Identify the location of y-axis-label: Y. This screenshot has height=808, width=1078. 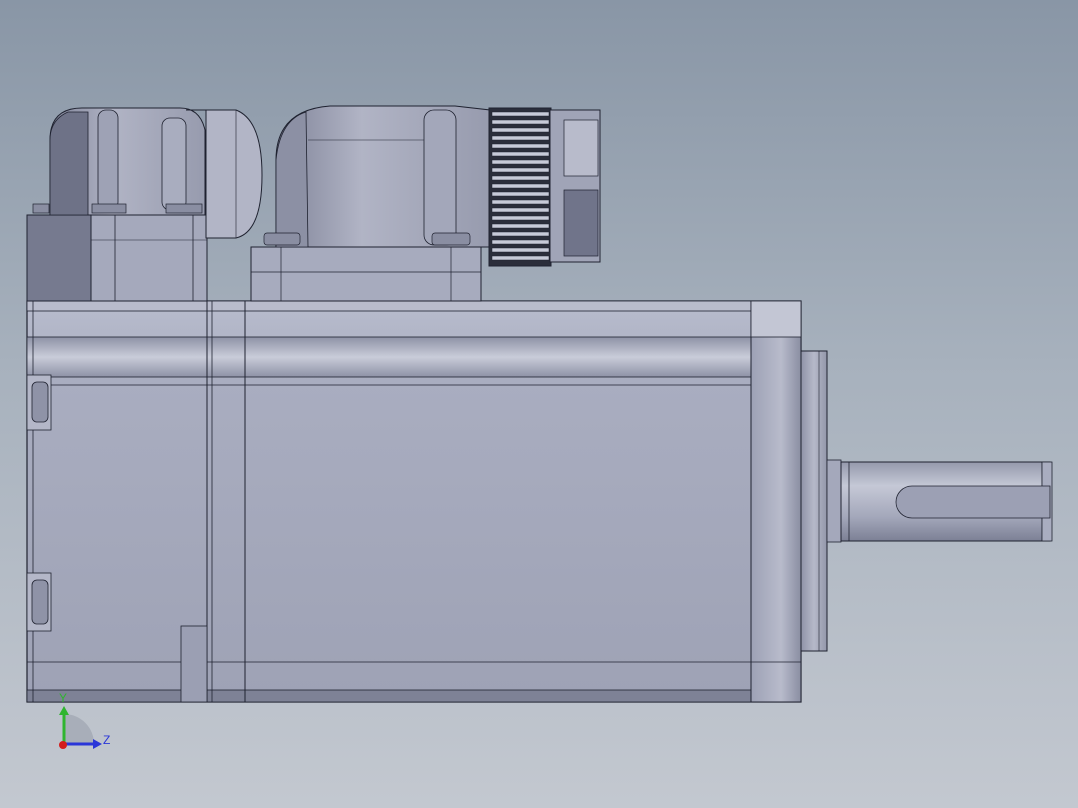
(63, 698).